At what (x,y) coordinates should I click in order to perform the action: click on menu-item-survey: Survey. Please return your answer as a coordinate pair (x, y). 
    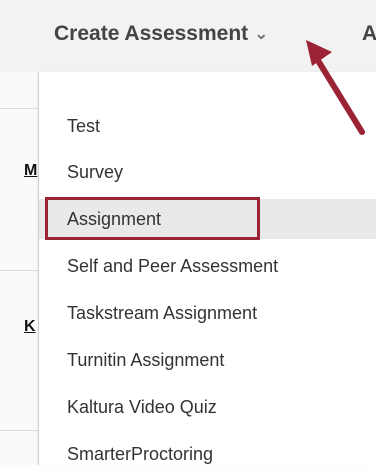
    Looking at the image, I should click on (207, 172).